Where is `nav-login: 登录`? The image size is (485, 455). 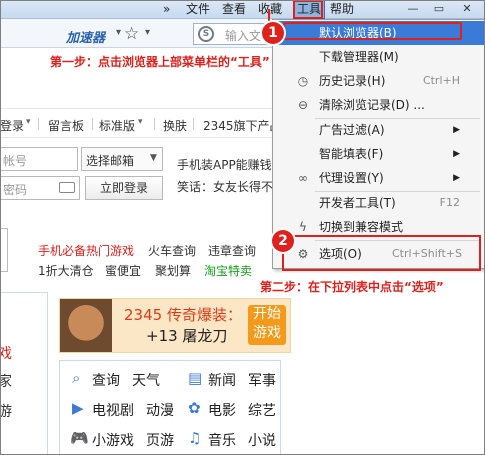 nav-login: 登录 is located at coordinates (12, 125).